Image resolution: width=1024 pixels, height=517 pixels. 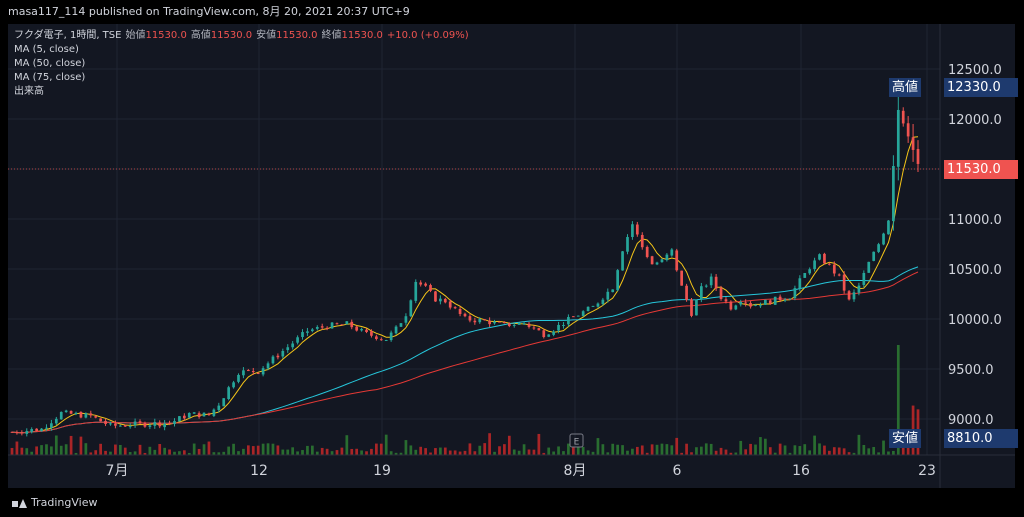 What do you see at coordinates (243, 64) in the screenshot?
I see `legend-ma50: MA (50, close)` at bounding box center [243, 64].